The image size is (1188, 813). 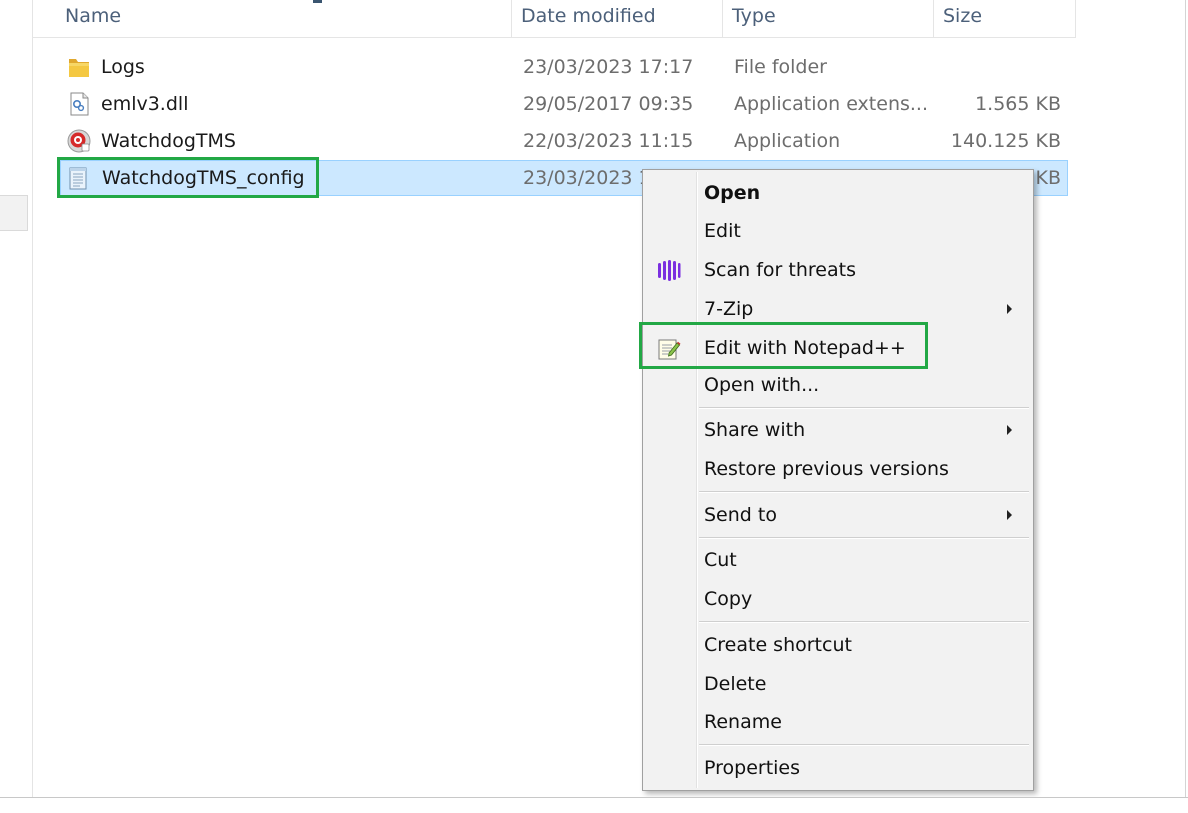 What do you see at coordinates (608, 104) in the screenshot?
I see `file-date: 29/05/2017 09:35` at bounding box center [608, 104].